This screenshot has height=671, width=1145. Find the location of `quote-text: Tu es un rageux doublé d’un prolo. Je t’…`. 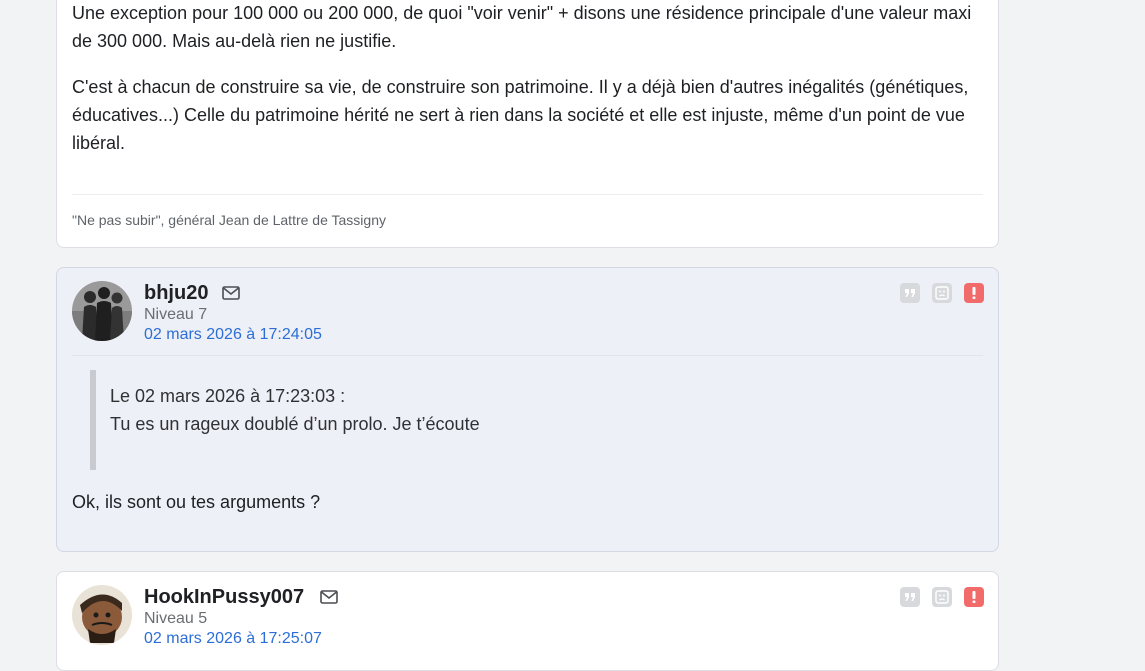

quote-text: Tu es un rageux doublé d’un prolo. Je t’… is located at coordinates (295, 424).